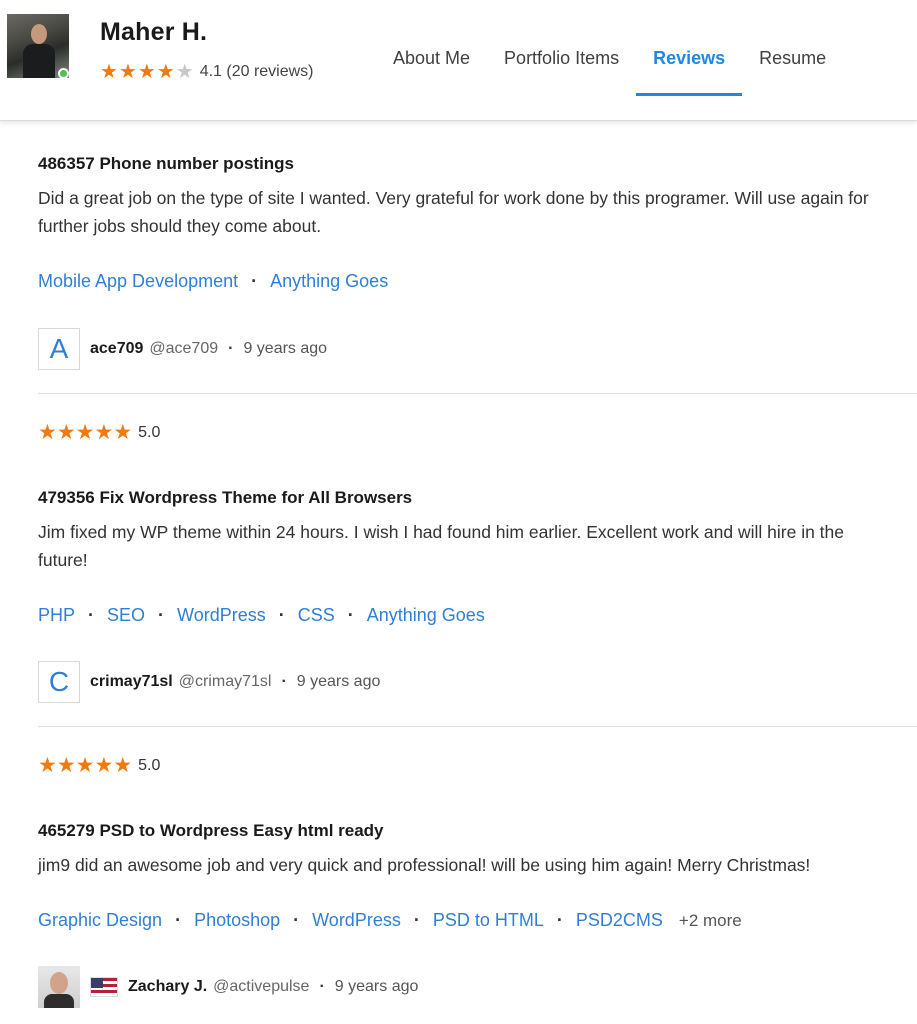 The width and height of the screenshot is (917, 1024). Describe the element at coordinates (166, 163) in the screenshot. I see `review-title: 486357 Phone number postings` at that location.